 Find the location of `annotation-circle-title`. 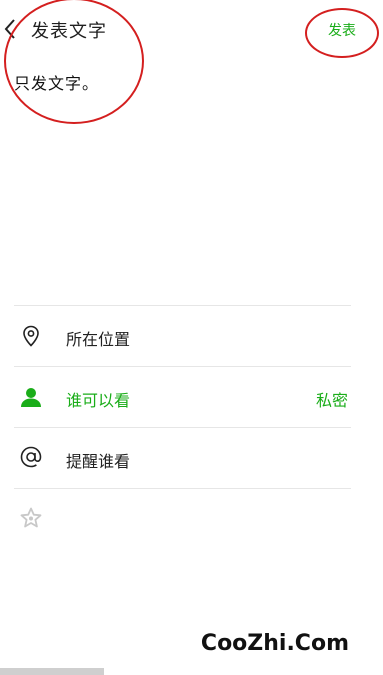

annotation-circle-title is located at coordinates (74, 62).